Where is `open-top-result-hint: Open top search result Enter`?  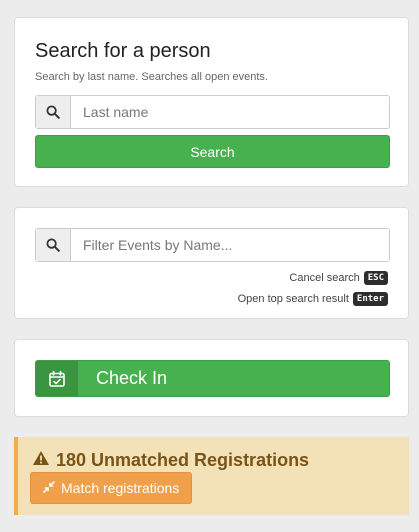 open-top-result-hint: Open top search result Enter is located at coordinates (313, 299).